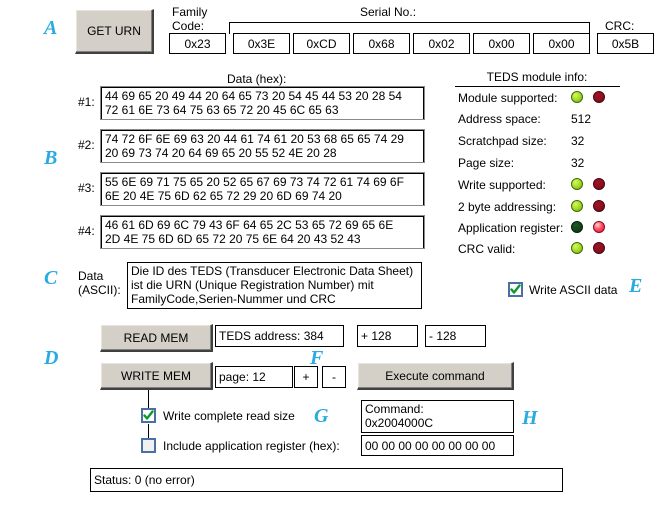  I want to click on led-module-supported-green, so click(577, 97).